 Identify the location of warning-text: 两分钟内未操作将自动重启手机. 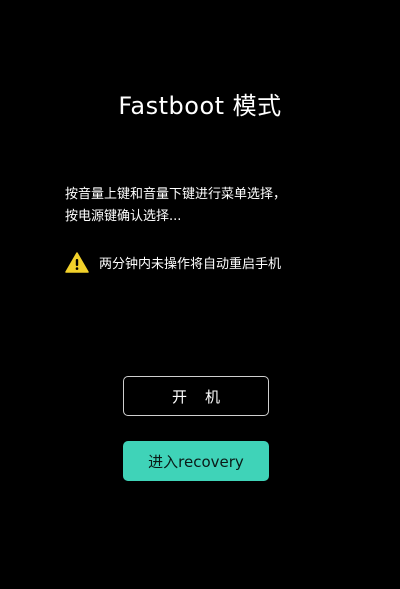
(190, 264).